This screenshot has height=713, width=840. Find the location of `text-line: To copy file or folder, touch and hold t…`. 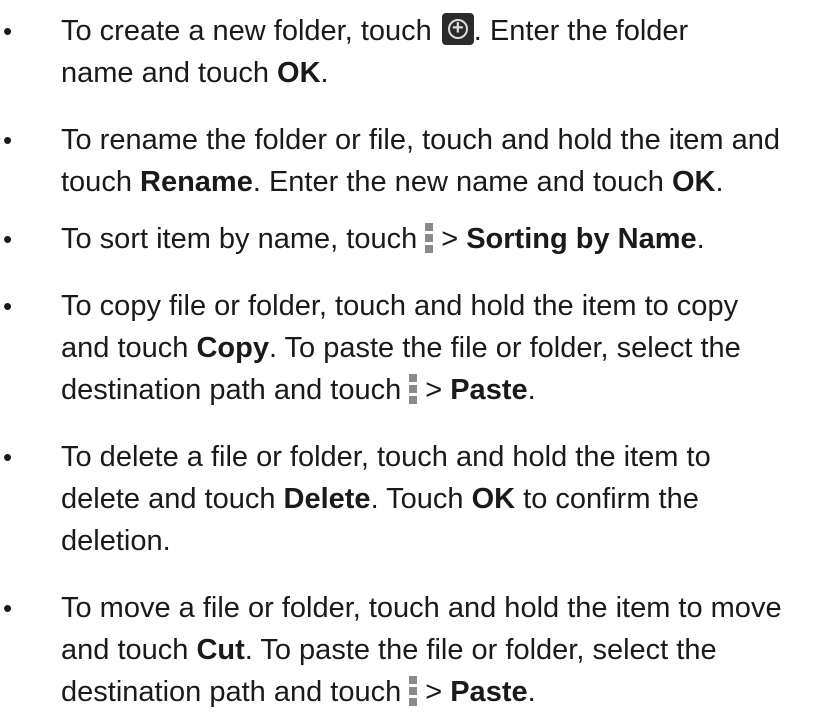

text-line: To copy file or folder, touch and hold t… is located at coordinates (400, 306).